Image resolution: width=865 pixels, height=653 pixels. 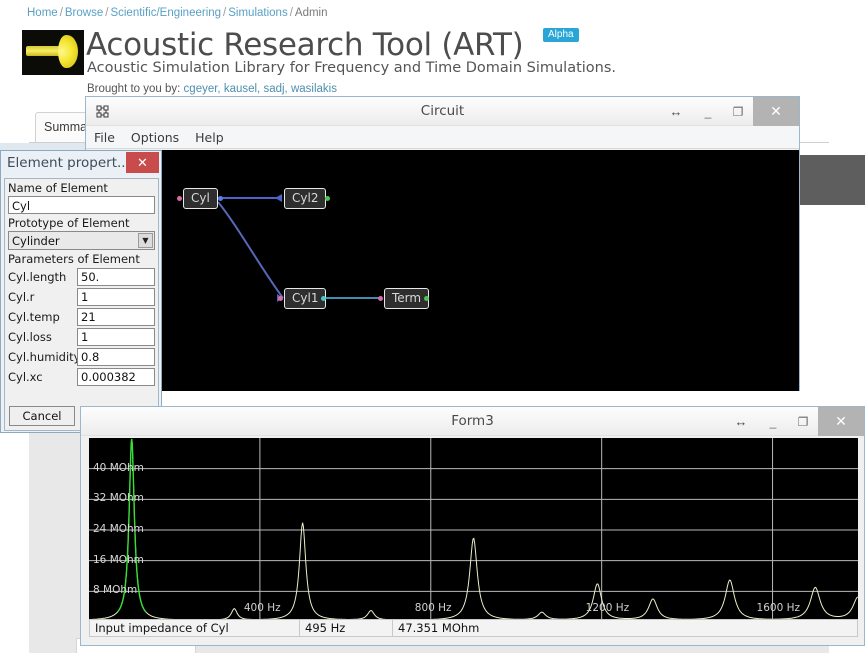 I want to click on menu-item-help: Help, so click(x=209, y=137).